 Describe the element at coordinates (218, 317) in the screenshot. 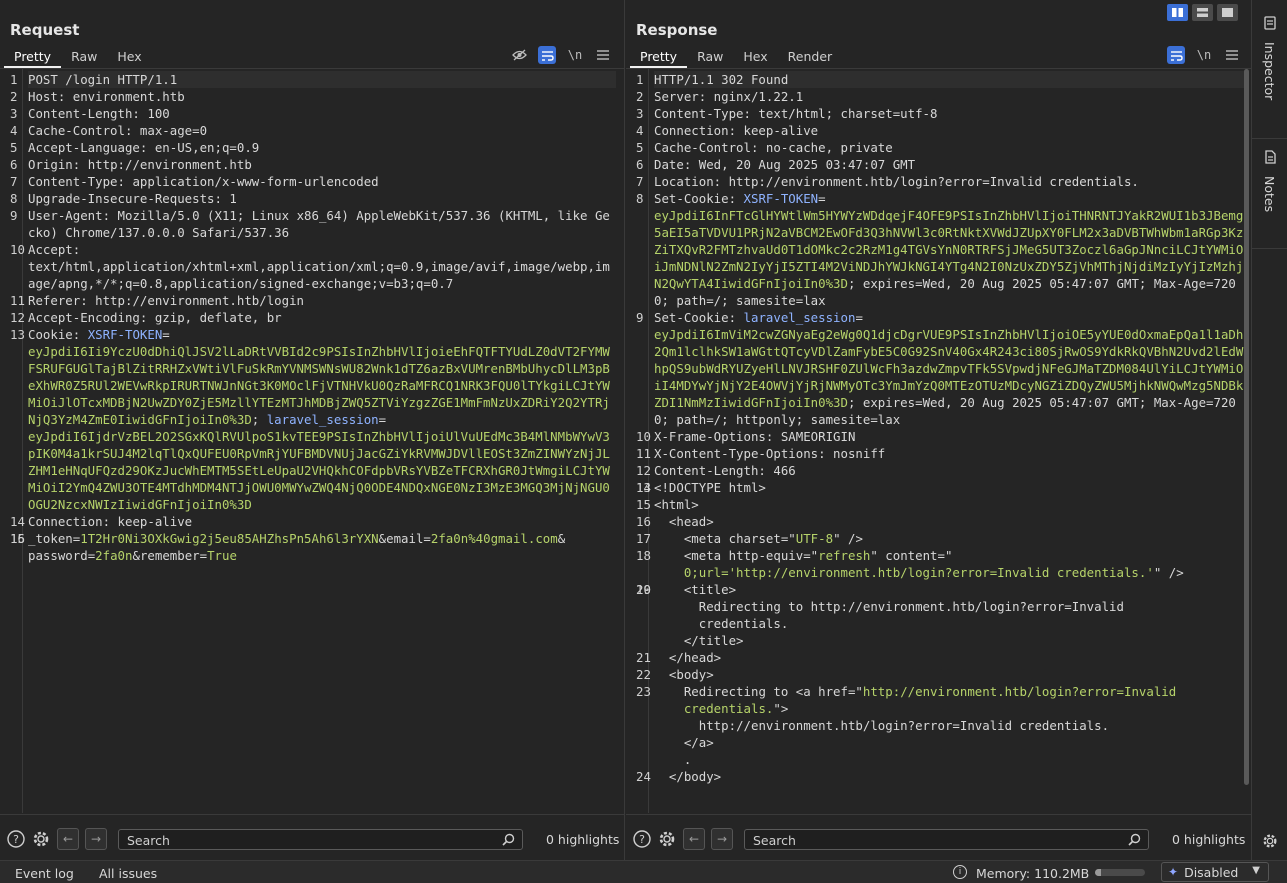

I see `code-token: gzip, deflate, br` at that location.